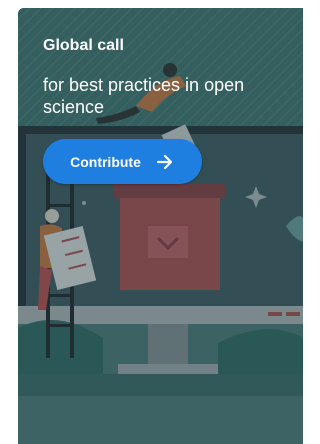 This screenshot has height=444, width=320. I want to click on arrow-right-icon, so click(165, 162).